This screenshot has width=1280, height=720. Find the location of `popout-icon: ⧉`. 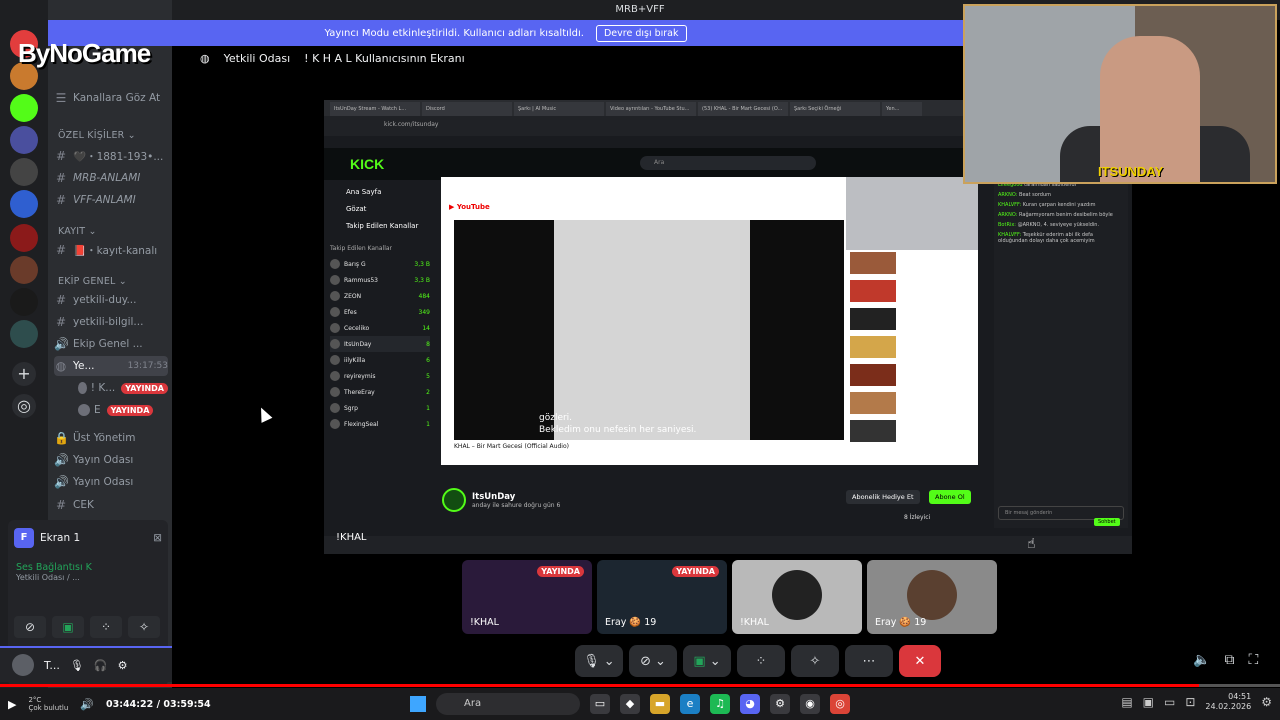

popout-icon: ⧉ is located at coordinates (1229, 660).